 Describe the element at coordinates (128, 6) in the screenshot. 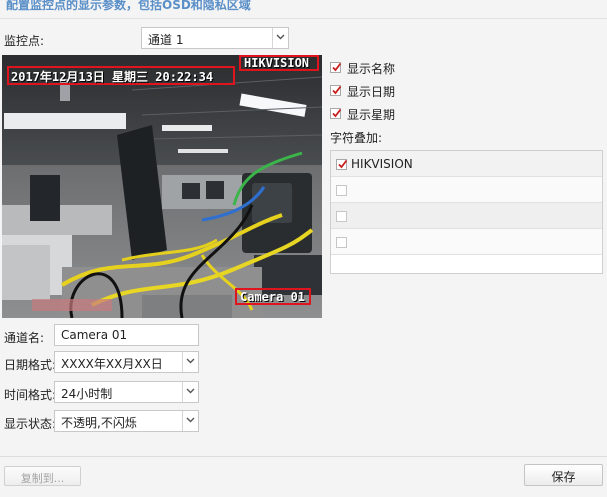

I see `page-description: 配置监控点的显示参数，包括OSD和隐私区域` at that location.